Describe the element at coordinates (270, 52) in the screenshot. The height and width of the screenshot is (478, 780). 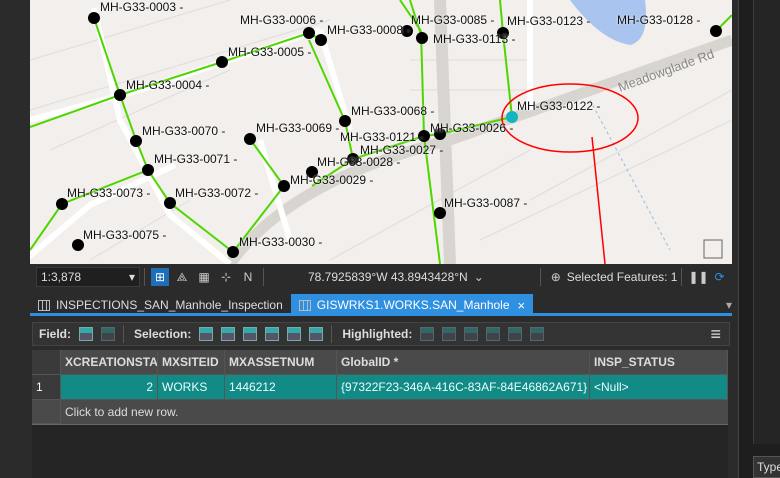
I see `map-label: MH-G33-0005 -` at that location.